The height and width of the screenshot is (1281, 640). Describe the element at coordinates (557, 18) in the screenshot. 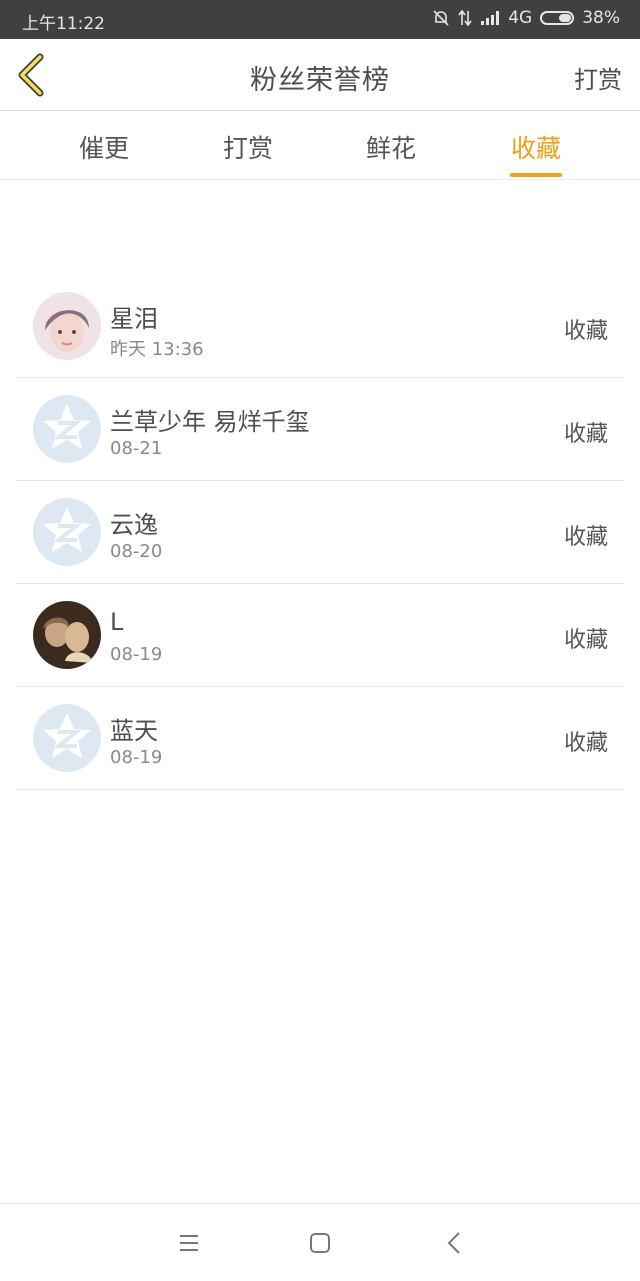

I see `battery-icon` at that location.